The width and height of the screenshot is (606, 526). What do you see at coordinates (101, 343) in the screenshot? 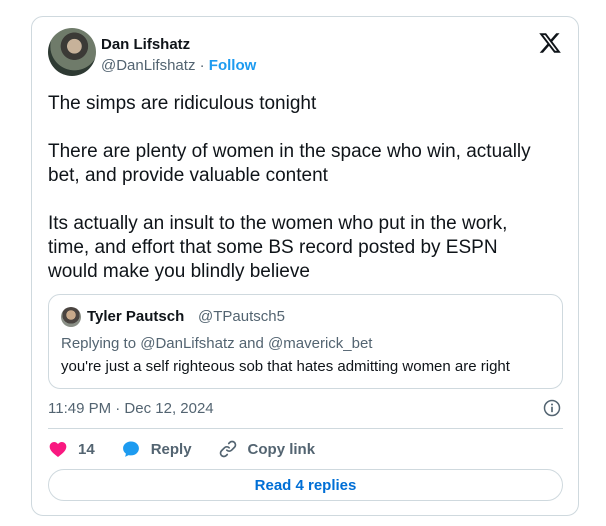
I see `replying-prefix: Replying to` at bounding box center [101, 343].